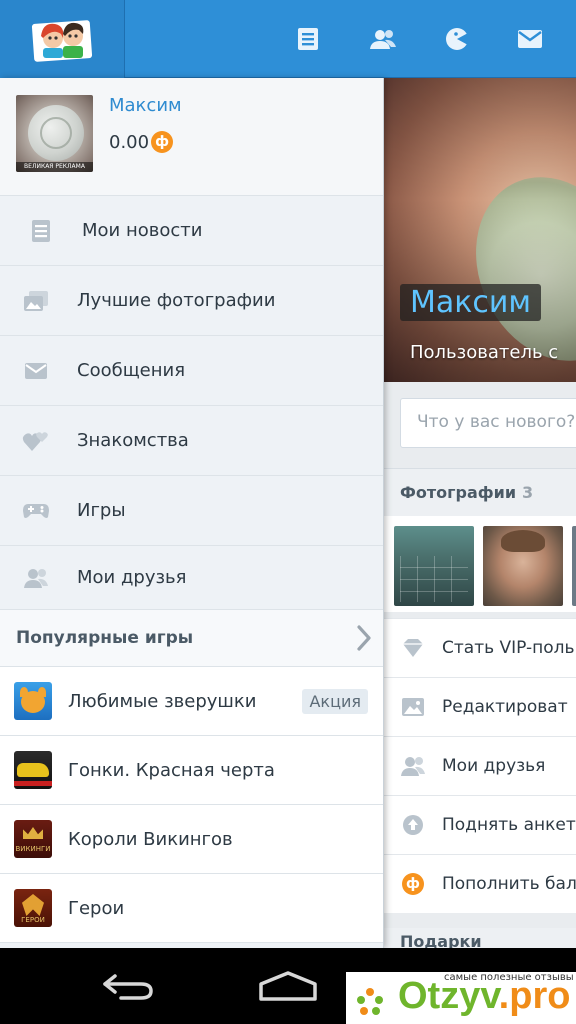 The height and width of the screenshot is (1024, 576). What do you see at coordinates (191, 137) in the screenshot?
I see `drawer-user-card: ВЕЛИКАЯ РЕКЛАМА Максим 0.00 ф` at bounding box center [191, 137].